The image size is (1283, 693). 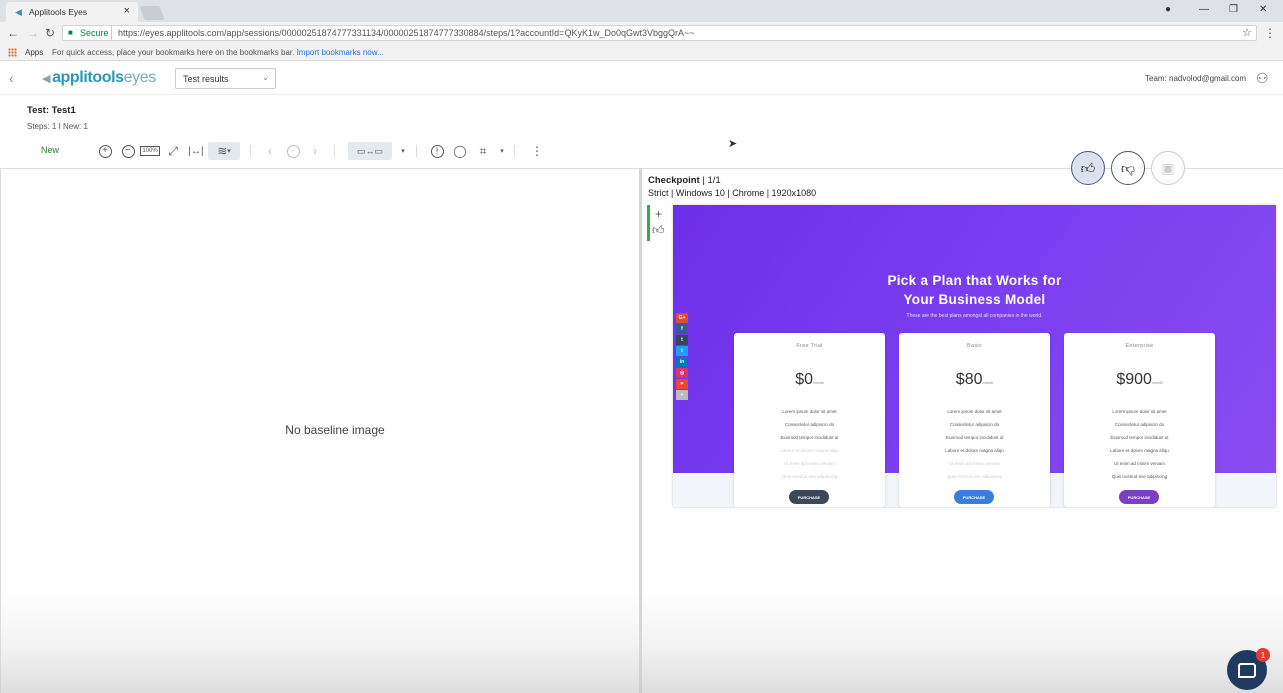 What do you see at coordinates (105, 151) in the screenshot?
I see `zoom-in-icon: +` at bounding box center [105, 151].